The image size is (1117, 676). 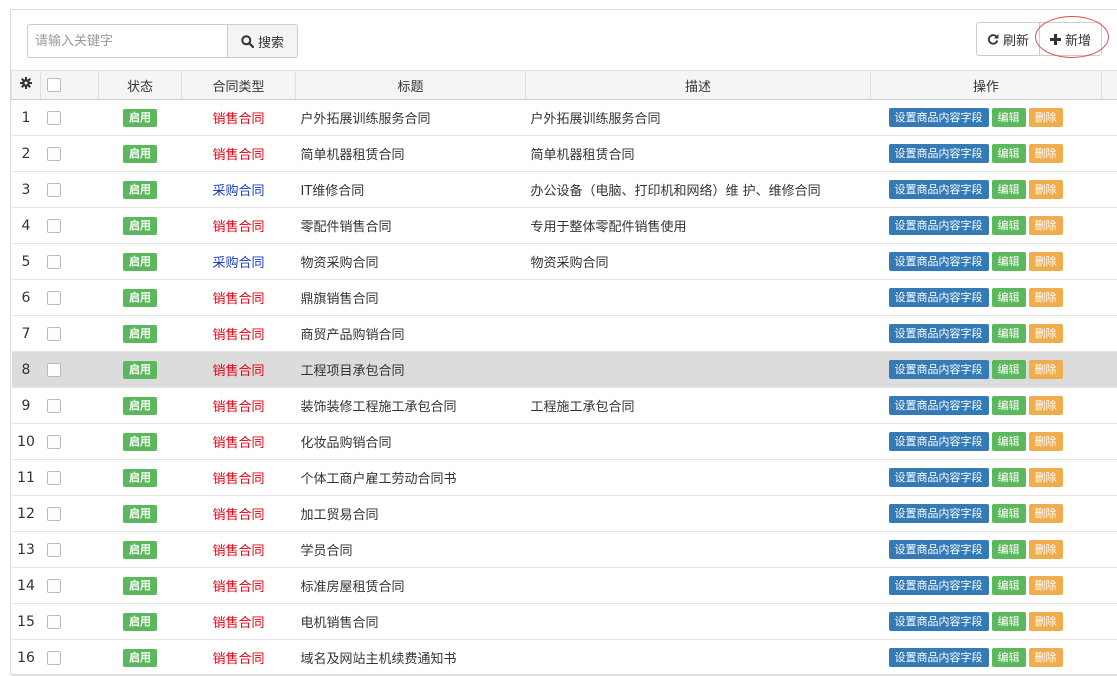 What do you see at coordinates (564, 658) in the screenshot?
I see `table-row: 16启用销售合同域名及网站主机续费通知书设置商品内容字段编辑删除` at bounding box center [564, 658].